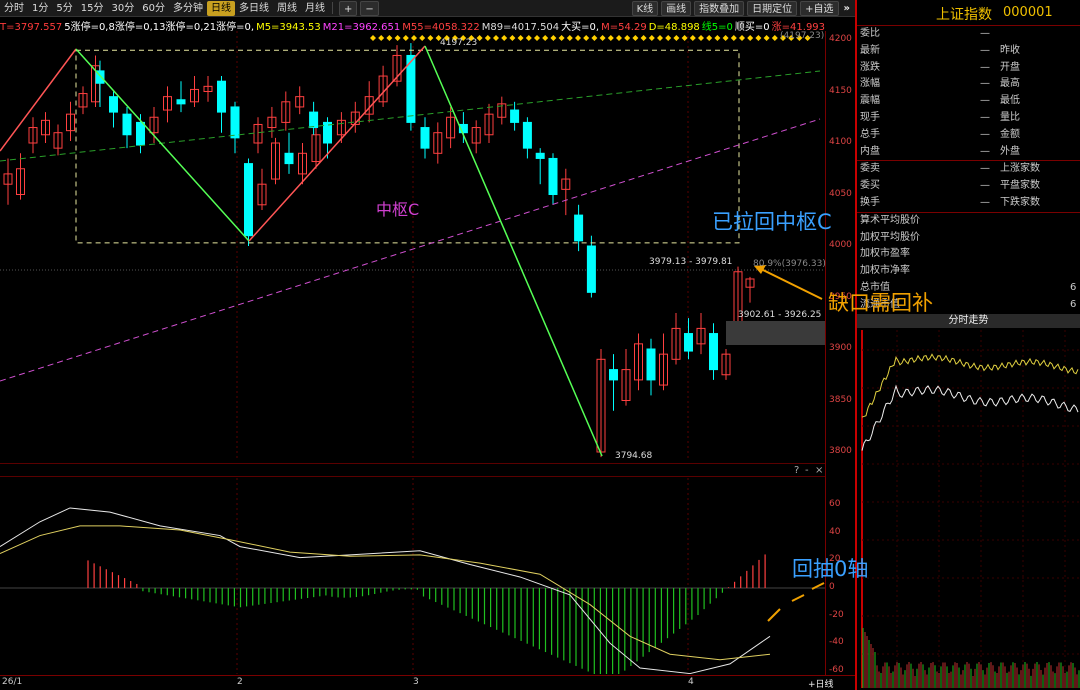 Image resolution: width=1080 pixels, height=690 pixels. What do you see at coordinates (775, 333) in the screenshot?
I see `gap-box` at bounding box center [775, 333].